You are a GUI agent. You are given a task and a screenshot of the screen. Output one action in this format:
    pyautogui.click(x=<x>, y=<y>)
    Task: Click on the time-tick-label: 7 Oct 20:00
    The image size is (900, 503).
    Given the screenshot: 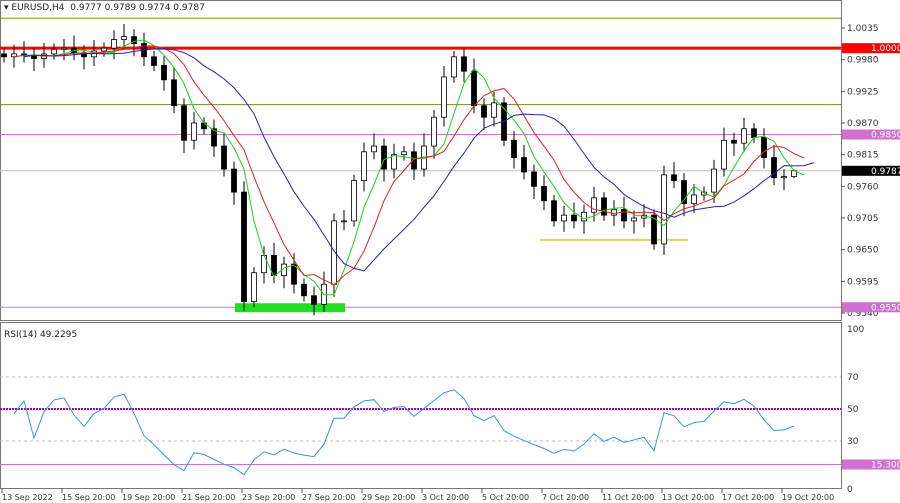 What is the action you would take?
    pyautogui.click(x=565, y=497)
    